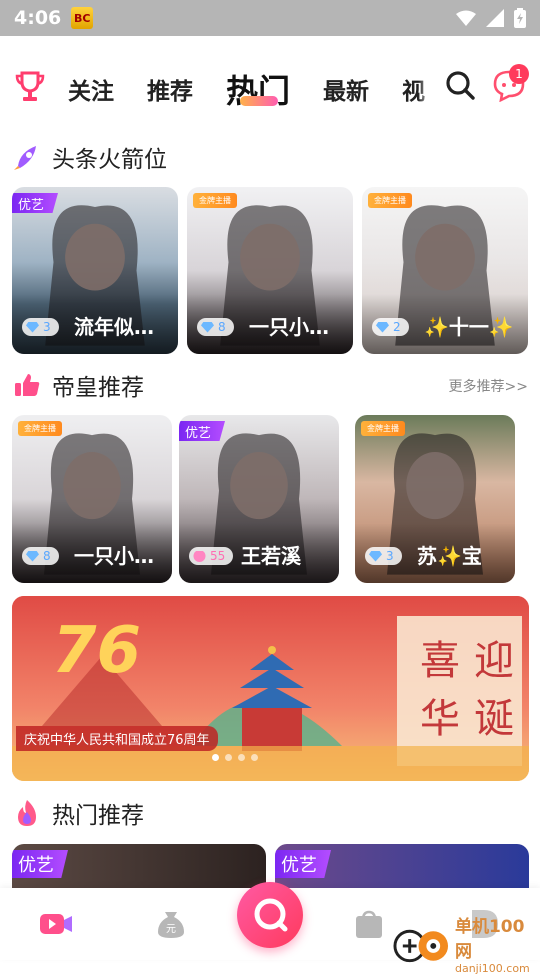  Describe the element at coordinates (171, 929) in the screenshot. I see `svg-text: 元` at that location.